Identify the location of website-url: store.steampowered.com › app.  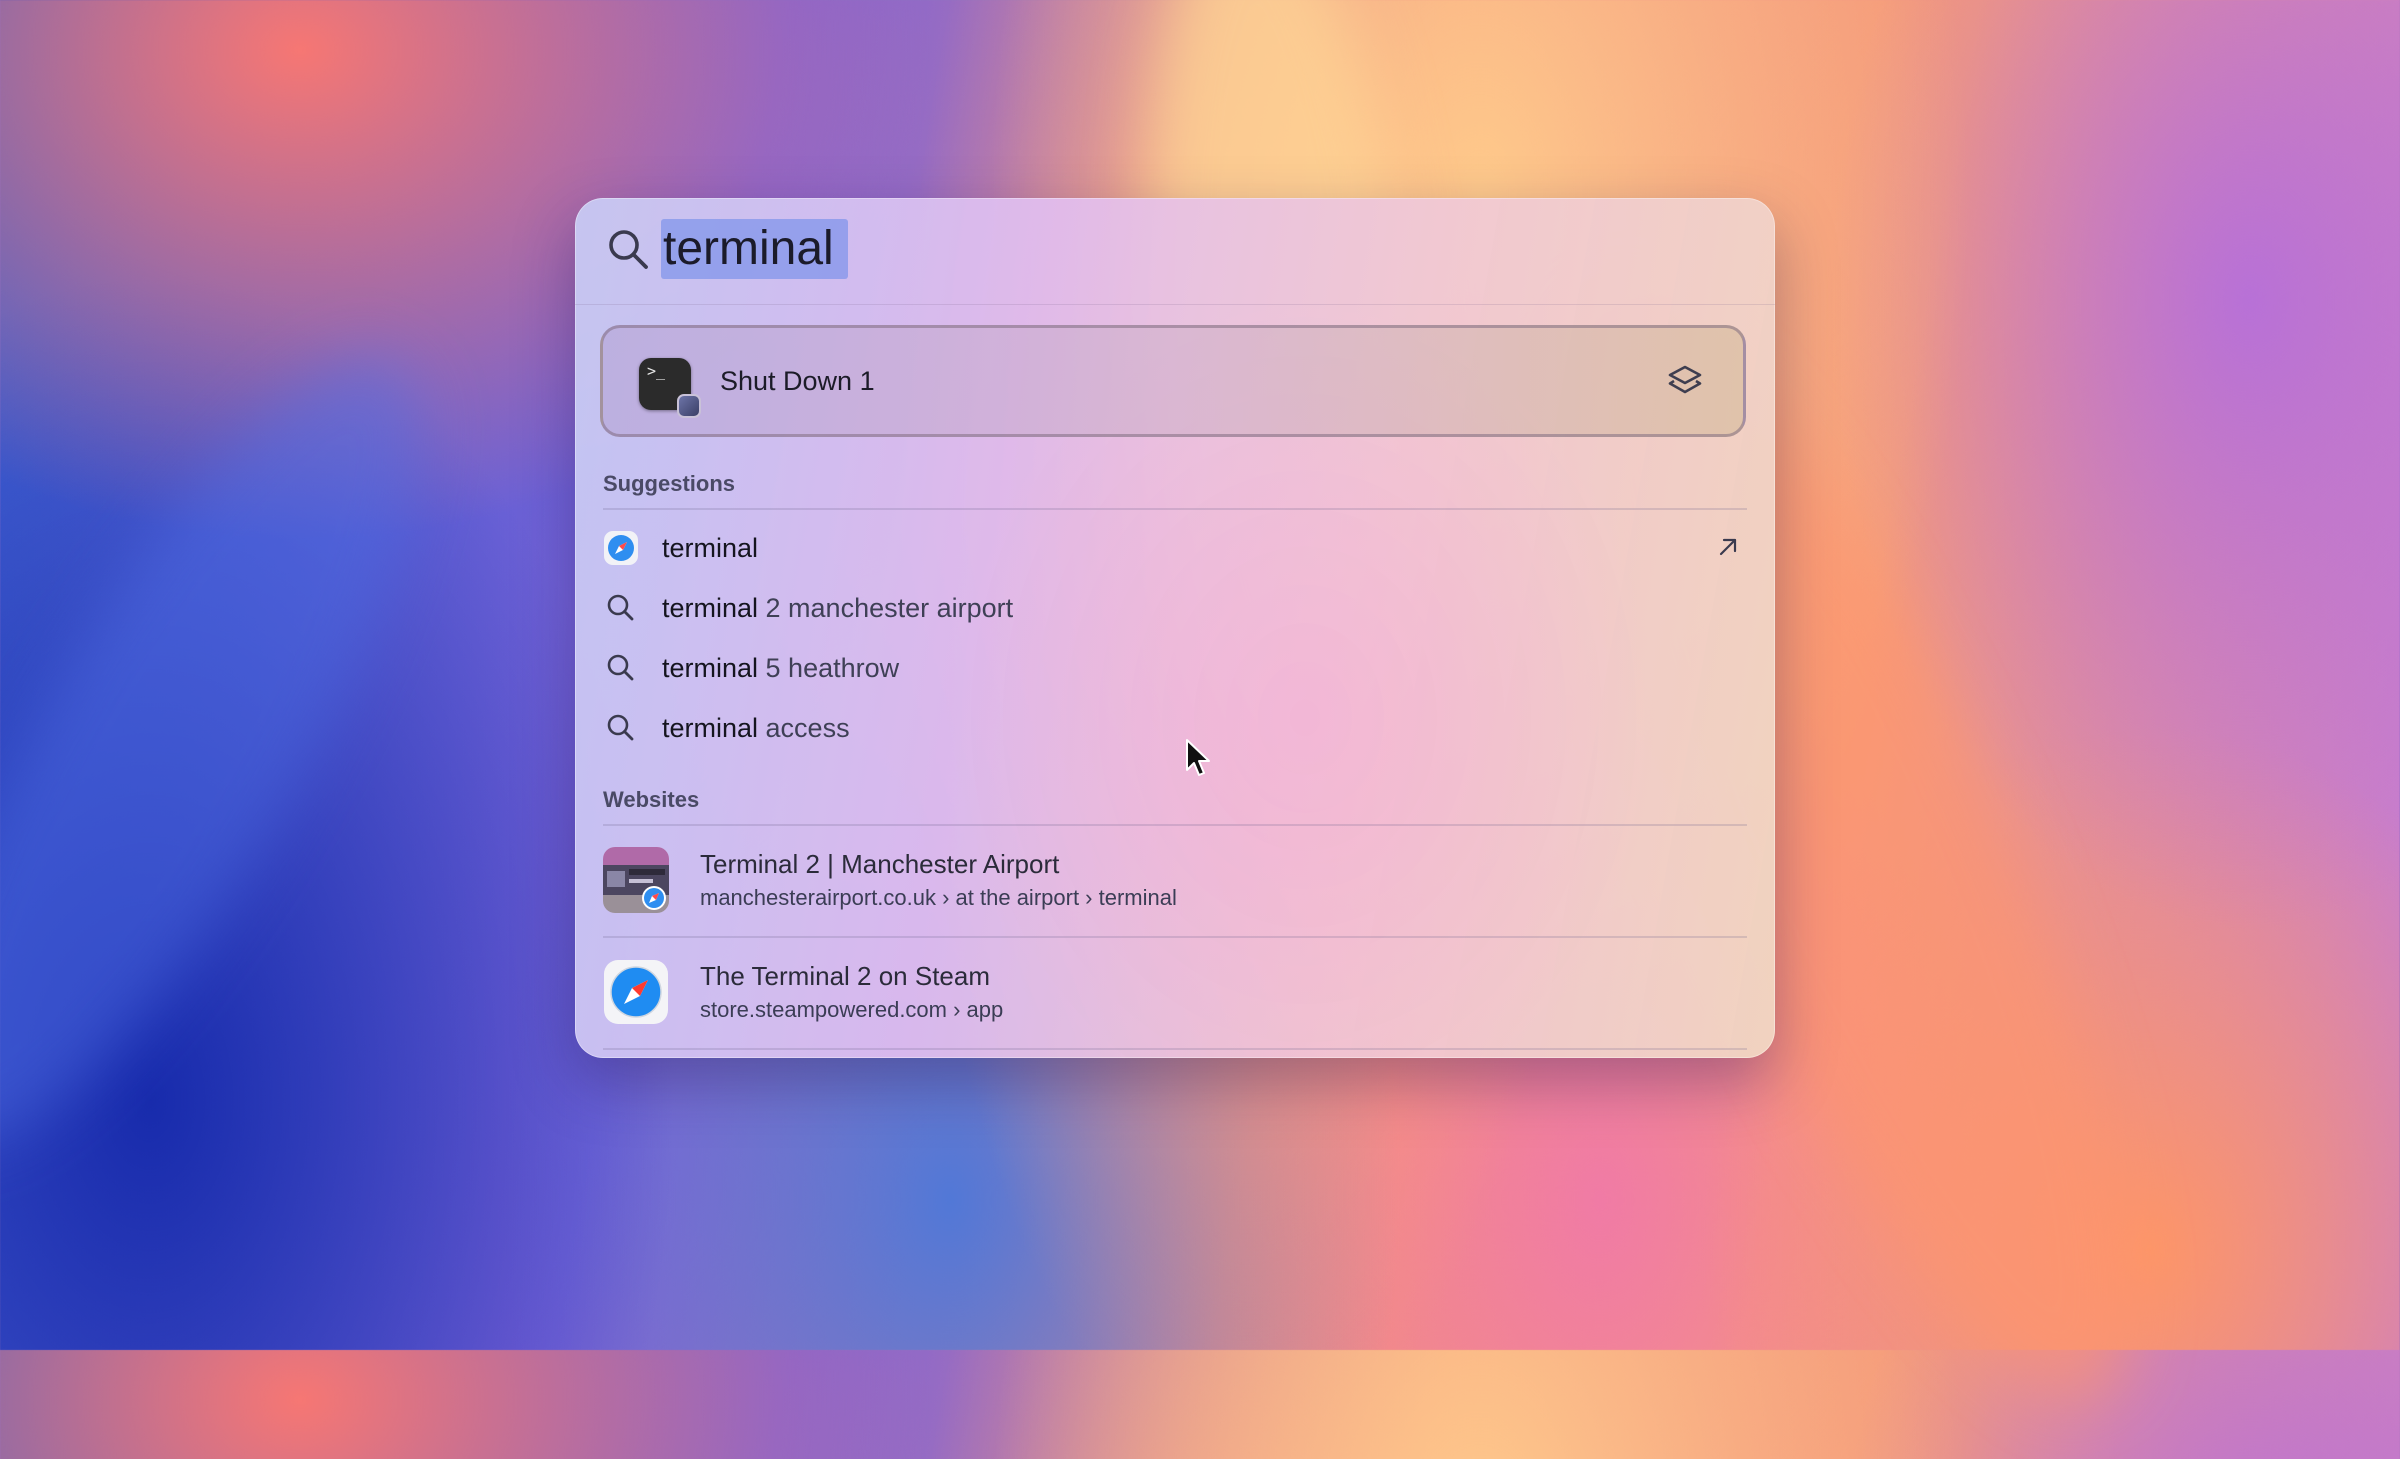
(852, 1009).